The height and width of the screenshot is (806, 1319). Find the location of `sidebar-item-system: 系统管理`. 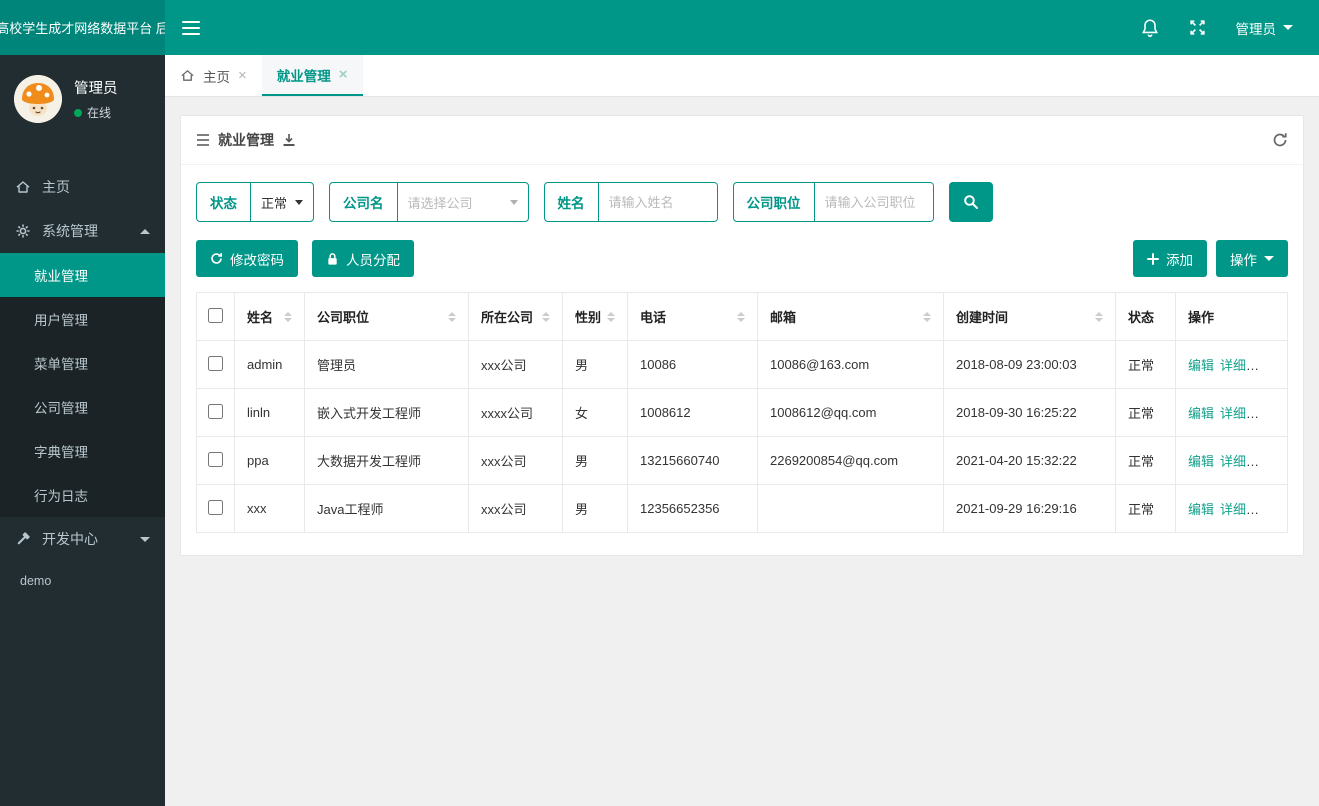

sidebar-item-system: 系统管理 is located at coordinates (82, 231).